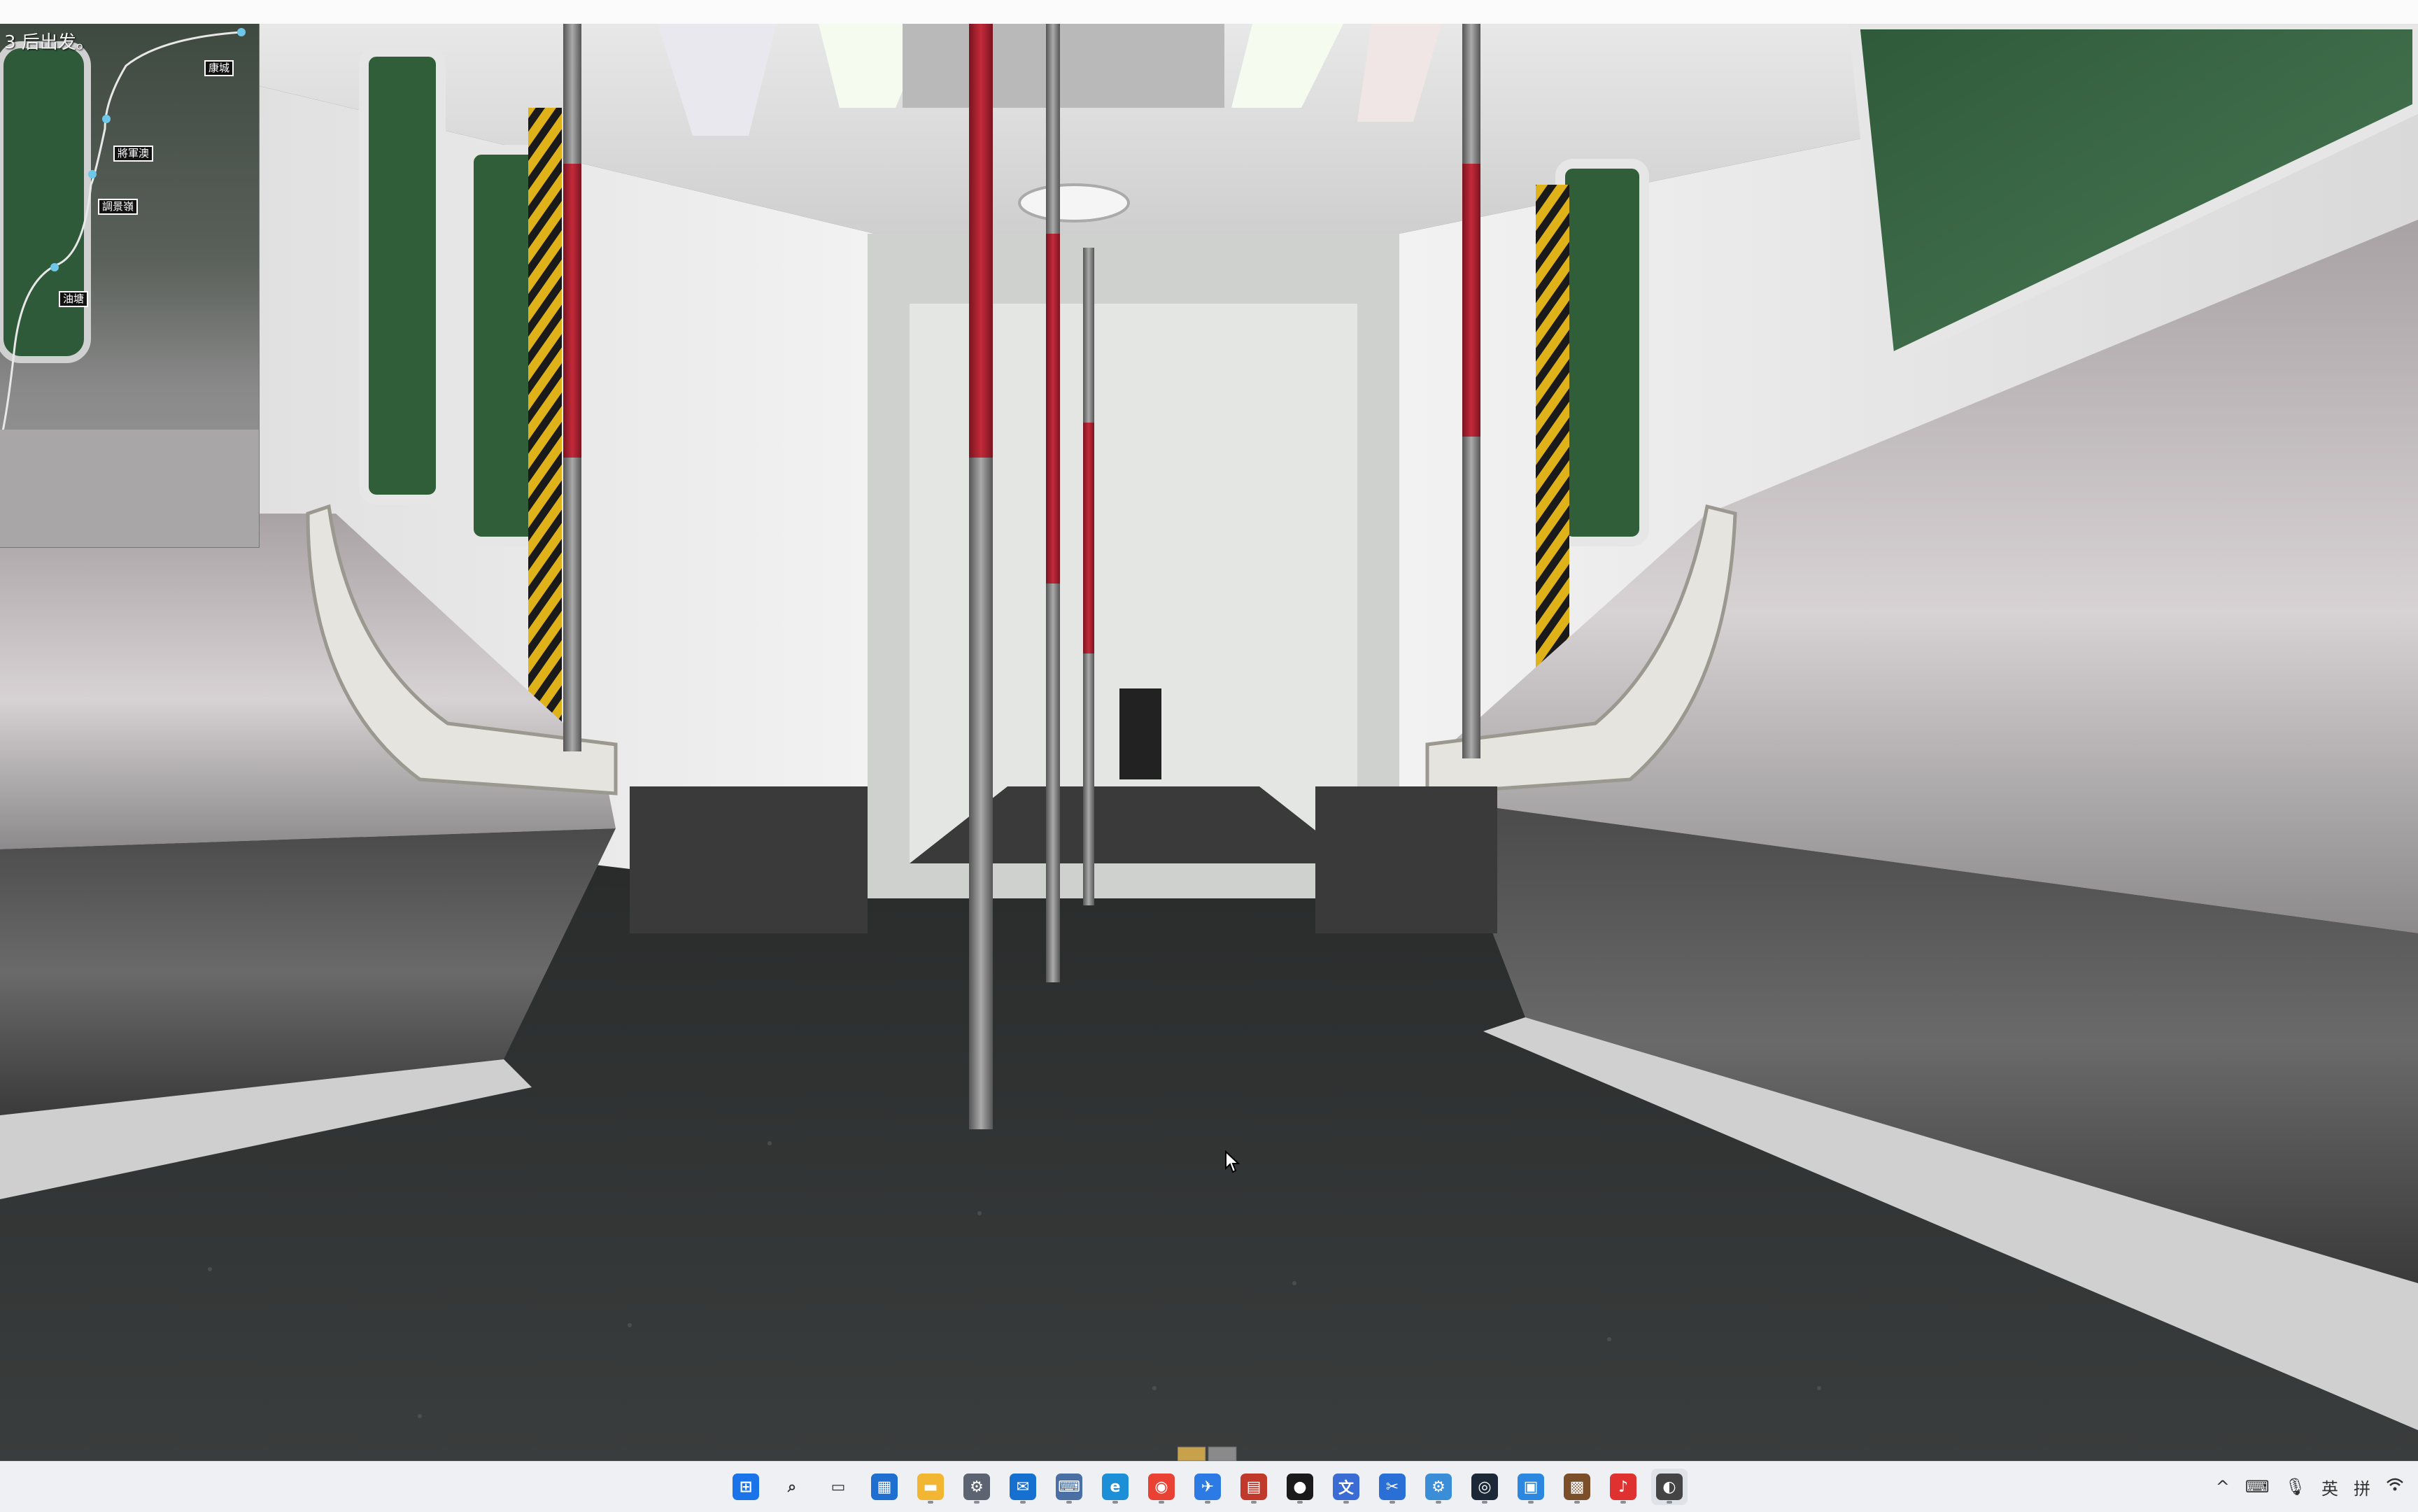 The image size is (2418, 1512). I want to click on ime-mode-indicator: 拼, so click(2362, 1487).